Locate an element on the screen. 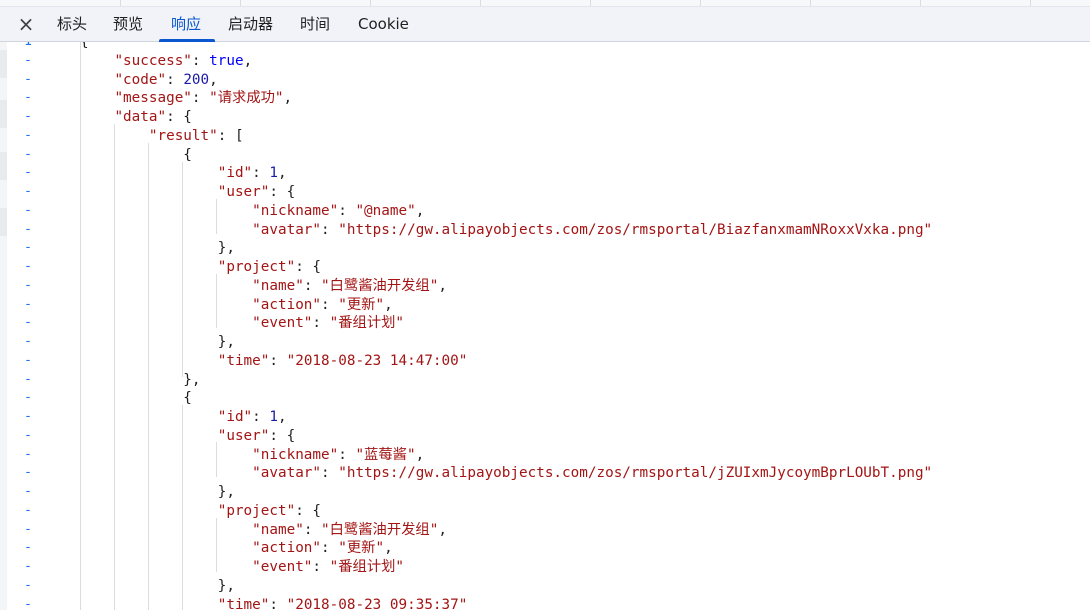  code-text: "result": [ is located at coordinates (196, 135).